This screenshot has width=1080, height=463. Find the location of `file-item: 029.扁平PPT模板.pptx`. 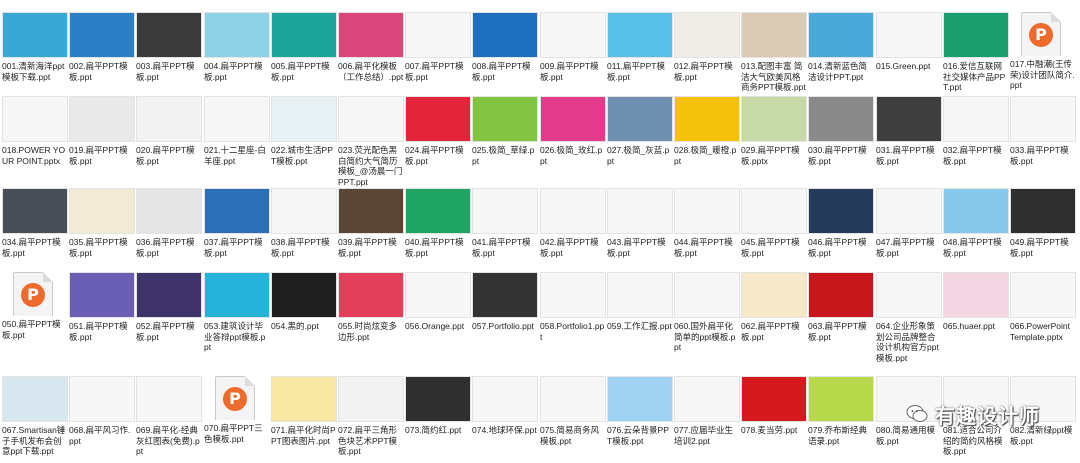

file-item: 029.扁平PPT模板.pptx is located at coordinates (774, 131).